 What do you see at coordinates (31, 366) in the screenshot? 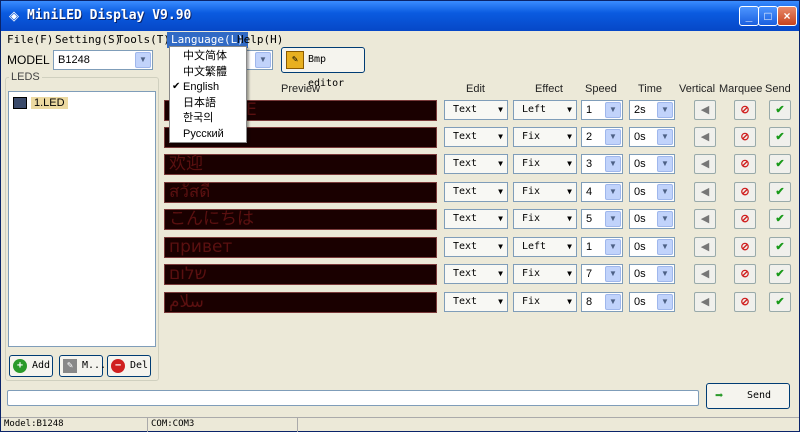
I see `add-button: + Add` at bounding box center [31, 366].